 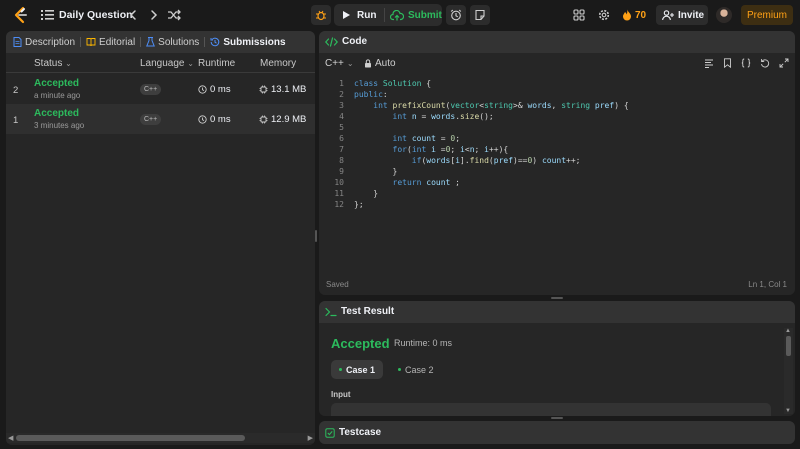 I want to click on language-pill: C++, so click(x=151, y=89).